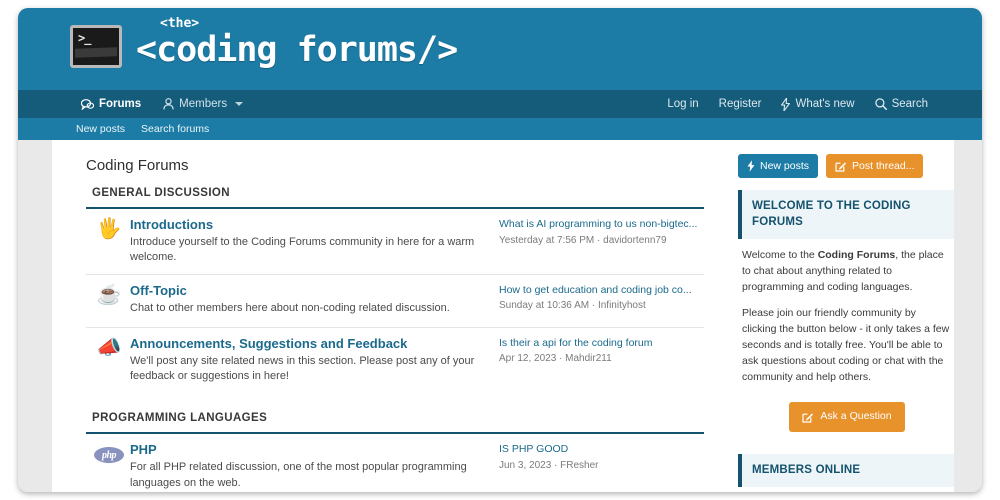  I want to click on last-post-cell: IS PHP GOOD Jun 3, 2023 · FResher, so click(601, 456).